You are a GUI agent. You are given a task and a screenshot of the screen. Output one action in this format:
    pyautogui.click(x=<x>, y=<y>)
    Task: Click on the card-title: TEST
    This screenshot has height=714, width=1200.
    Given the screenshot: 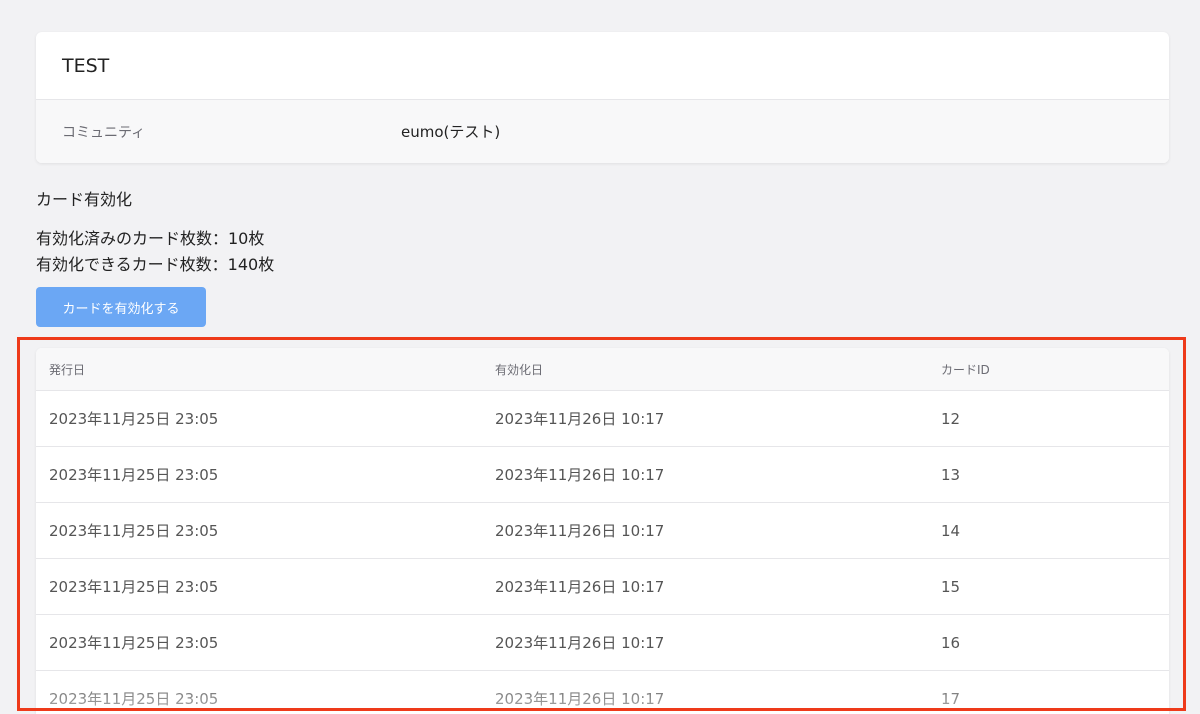 What is the action you would take?
    pyautogui.click(x=602, y=66)
    